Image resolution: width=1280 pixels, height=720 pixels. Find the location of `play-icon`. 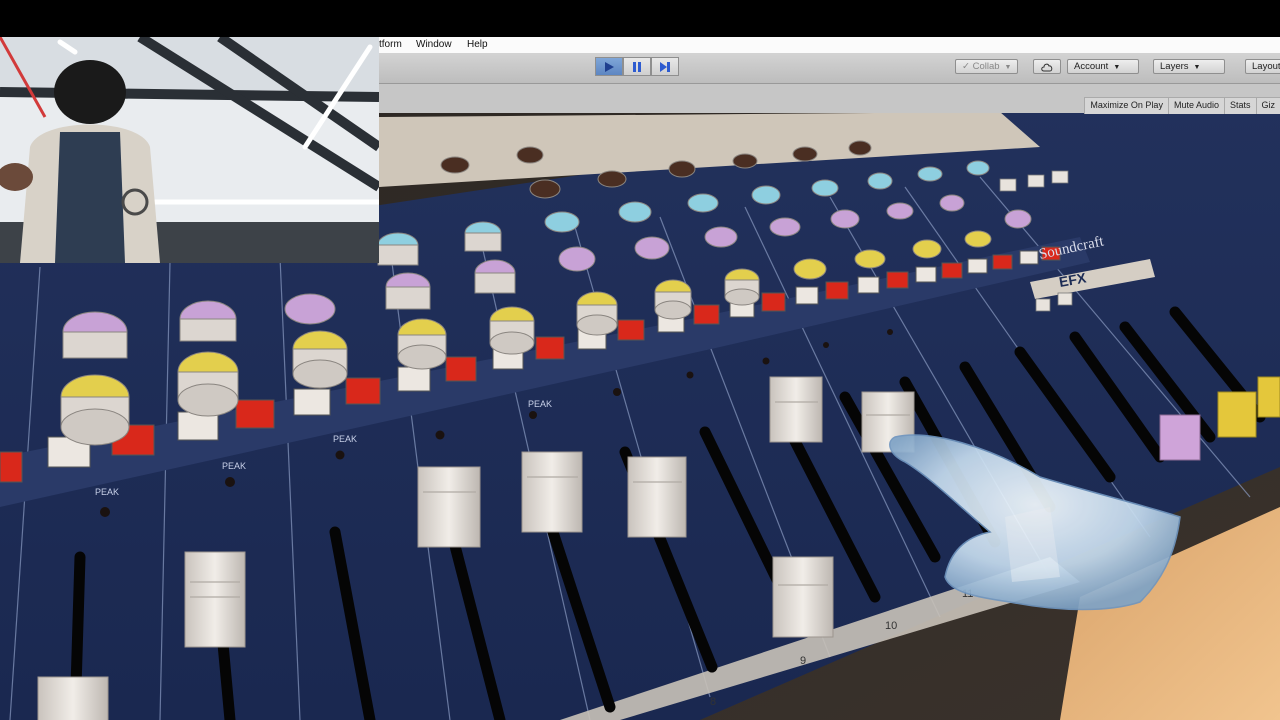

play-icon is located at coordinates (609, 66).